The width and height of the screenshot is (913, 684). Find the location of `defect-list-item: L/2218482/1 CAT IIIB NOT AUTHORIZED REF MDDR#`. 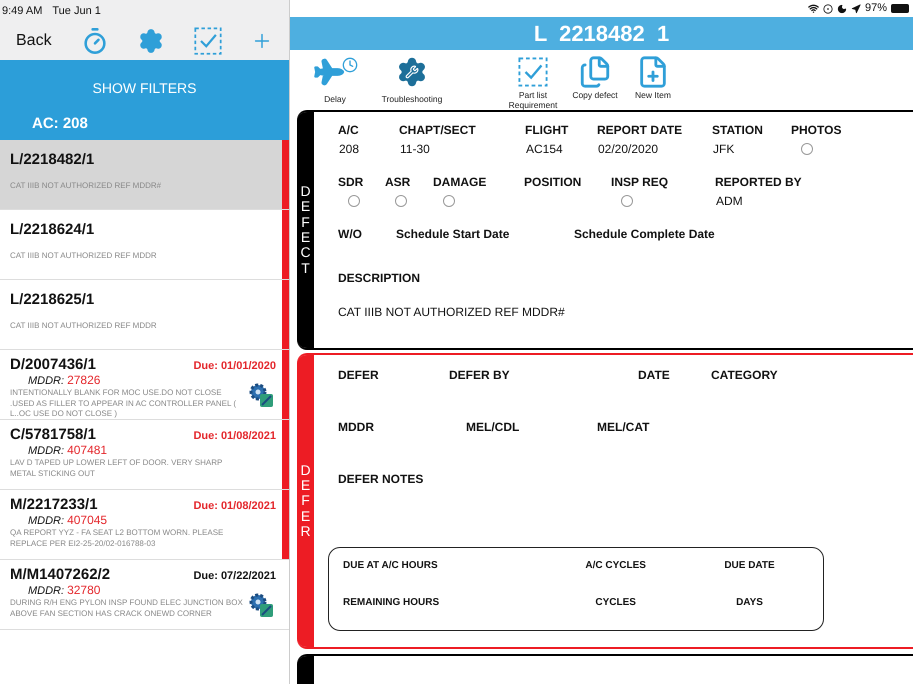

defect-list-item: L/2218482/1 CAT IIIB NOT AUTHORIZED REF MDDR# is located at coordinates (144, 175).